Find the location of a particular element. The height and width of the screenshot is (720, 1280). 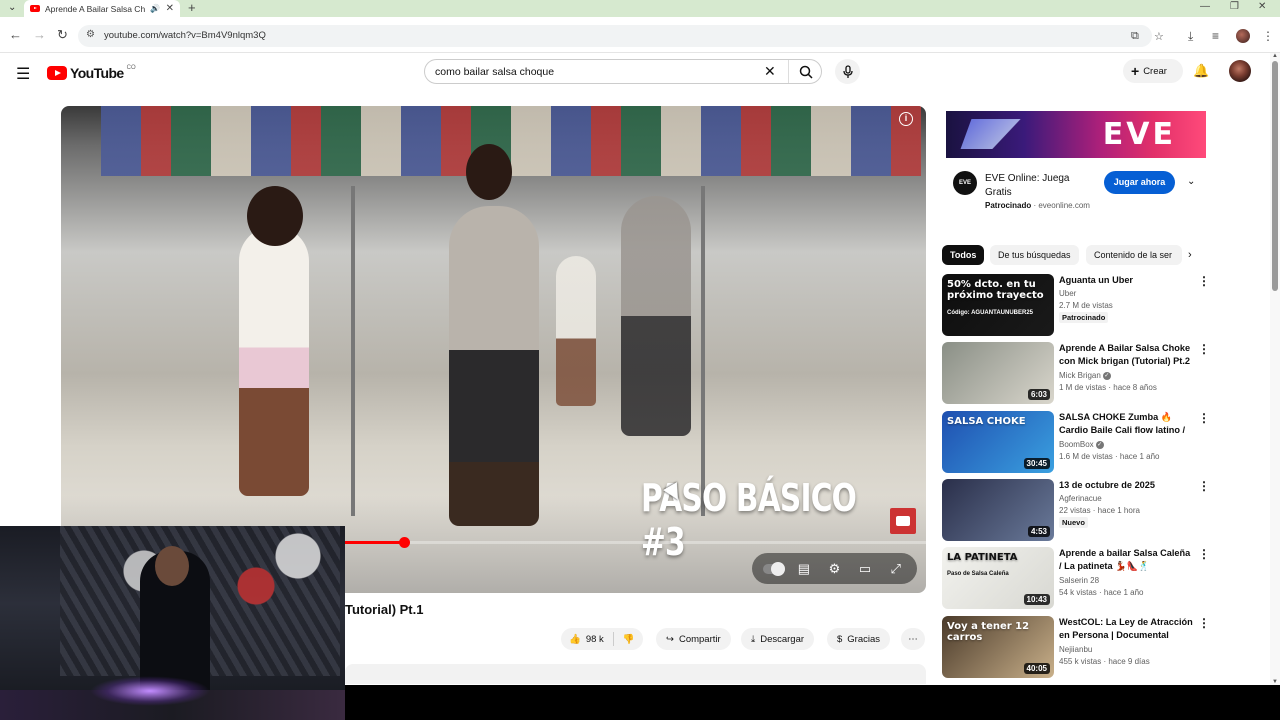

search-button is located at coordinates (805, 71).